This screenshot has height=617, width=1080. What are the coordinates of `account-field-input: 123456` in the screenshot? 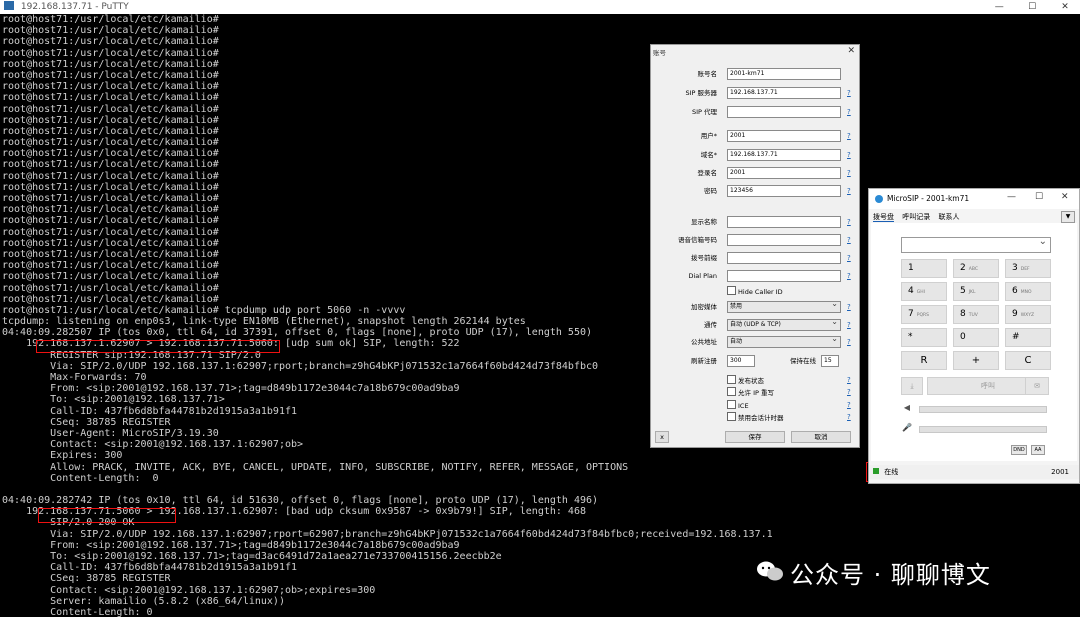 It's located at (784, 191).